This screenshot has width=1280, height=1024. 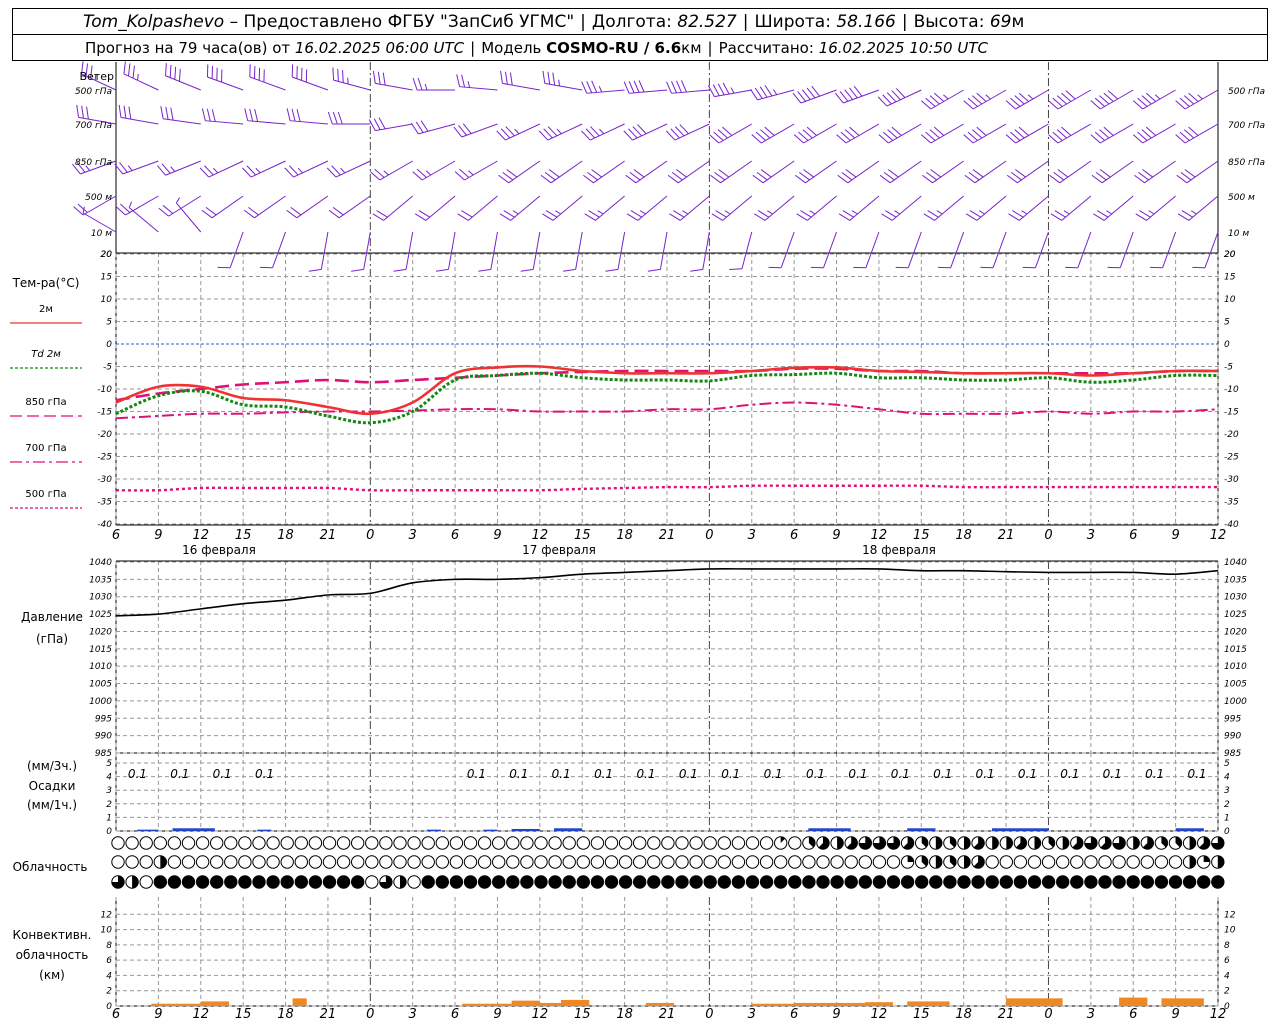 What do you see at coordinates (967, 843) in the screenshot?
I see `cloud-fill-sector` at bounding box center [967, 843].